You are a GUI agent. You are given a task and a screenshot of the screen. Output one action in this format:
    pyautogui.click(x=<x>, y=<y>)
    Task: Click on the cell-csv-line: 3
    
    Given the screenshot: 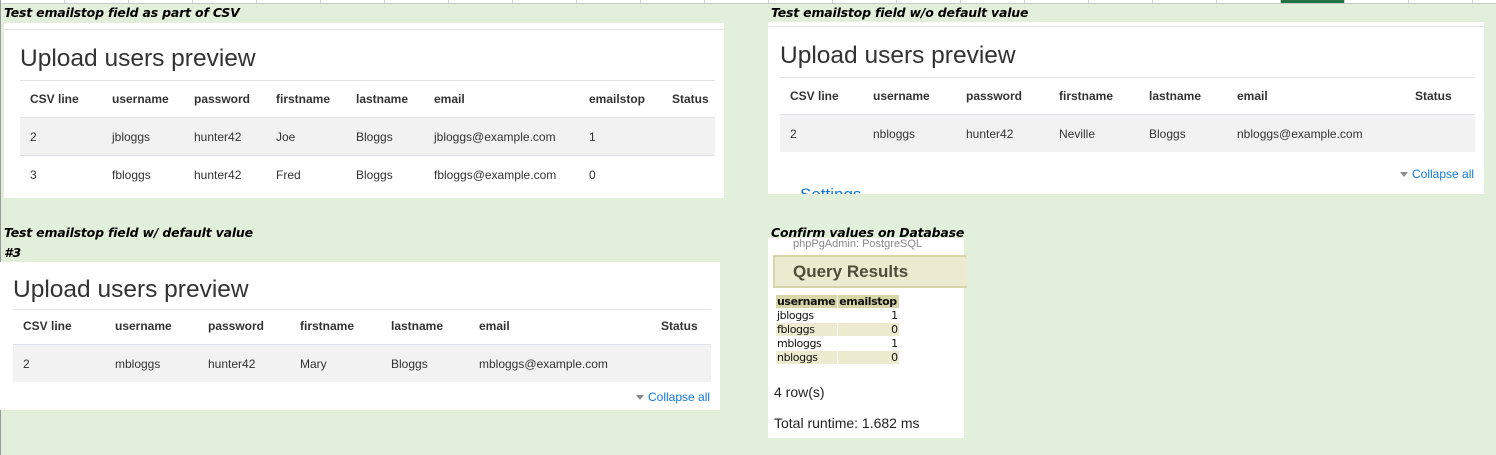 What is the action you would take?
    pyautogui.click(x=61, y=174)
    